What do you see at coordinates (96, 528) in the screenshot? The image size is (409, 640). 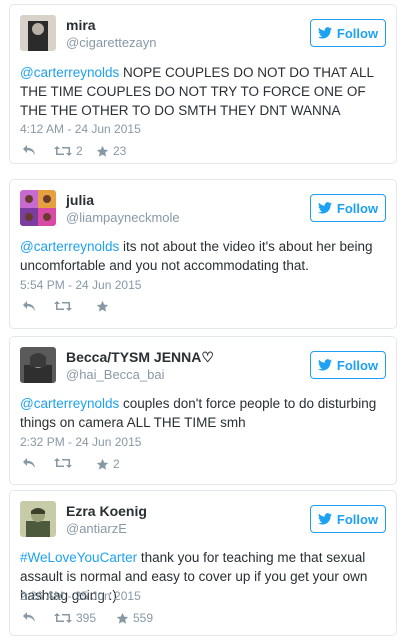 I see `user-handle: @antiarzE` at bounding box center [96, 528].